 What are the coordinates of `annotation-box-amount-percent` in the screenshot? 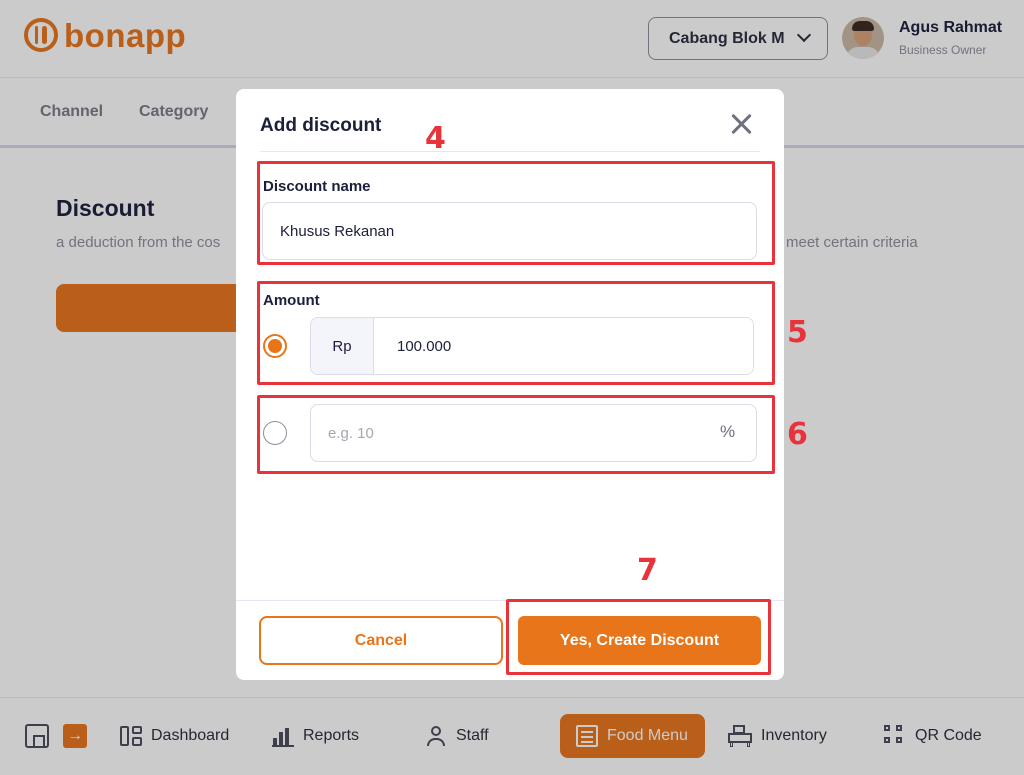 It's located at (516, 434).